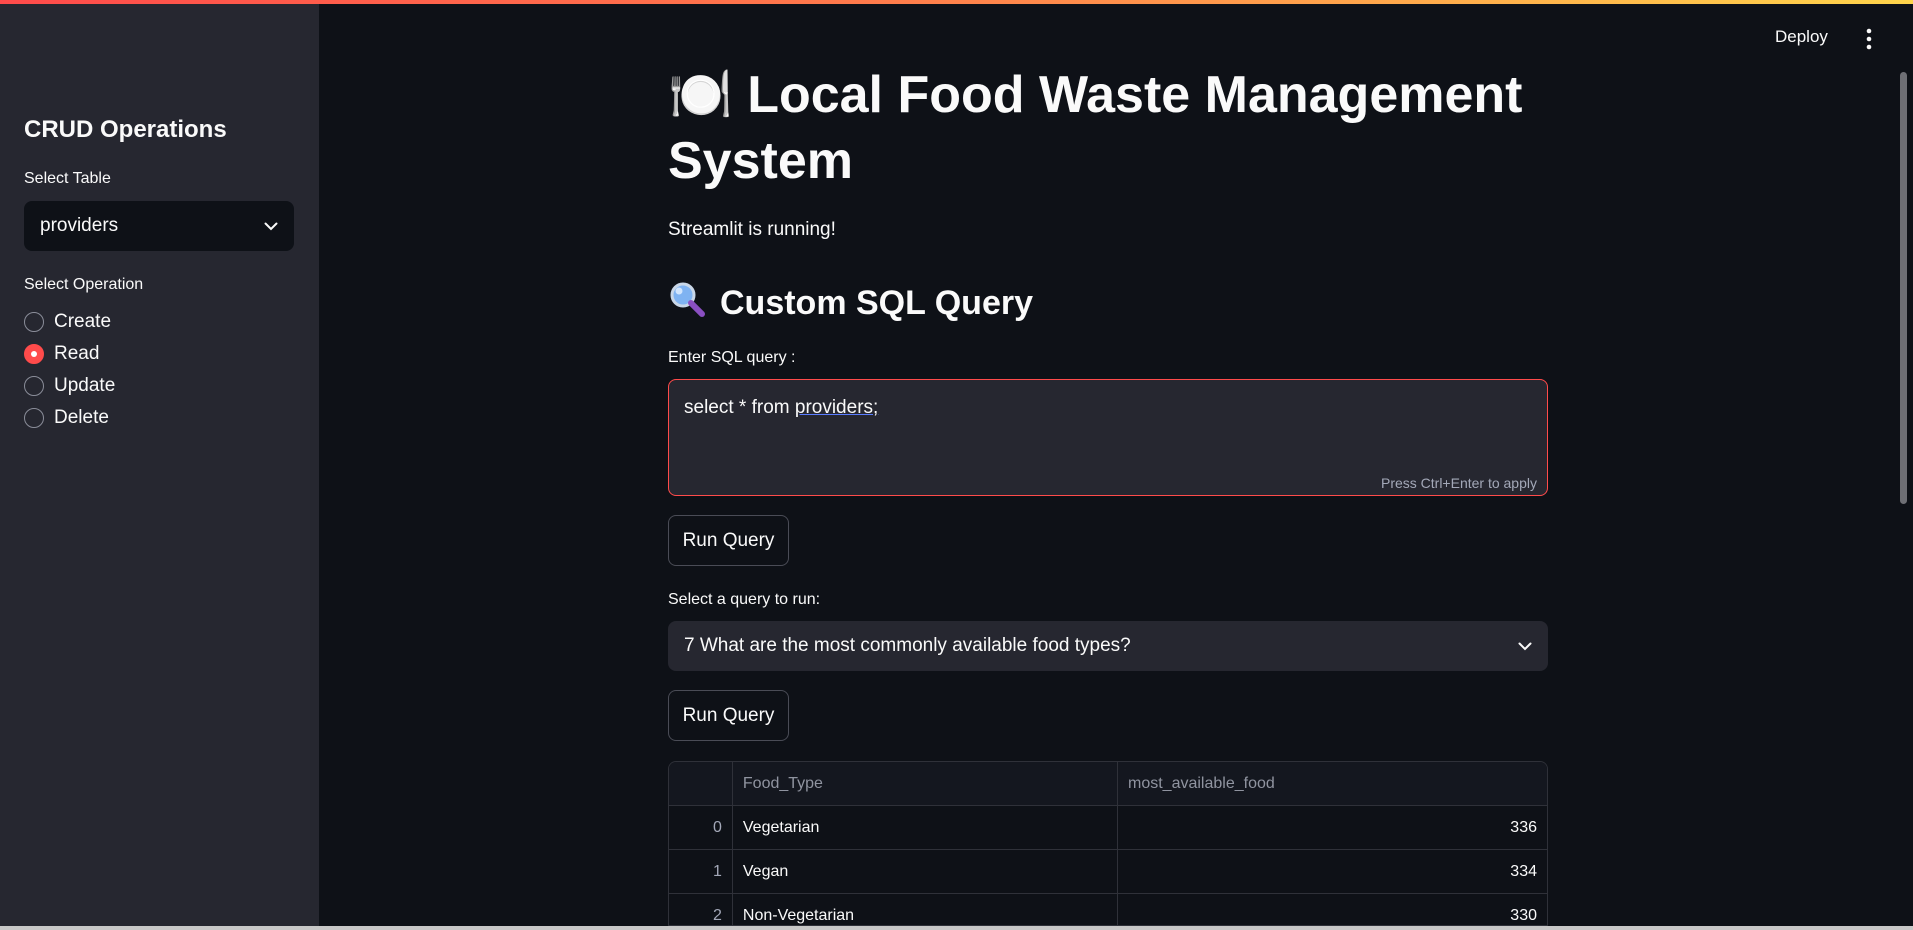  What do you see at coordinates (728, 540) in the screenshot?
I see `run-query-button: Run Query` at bounding box center [728, 540].